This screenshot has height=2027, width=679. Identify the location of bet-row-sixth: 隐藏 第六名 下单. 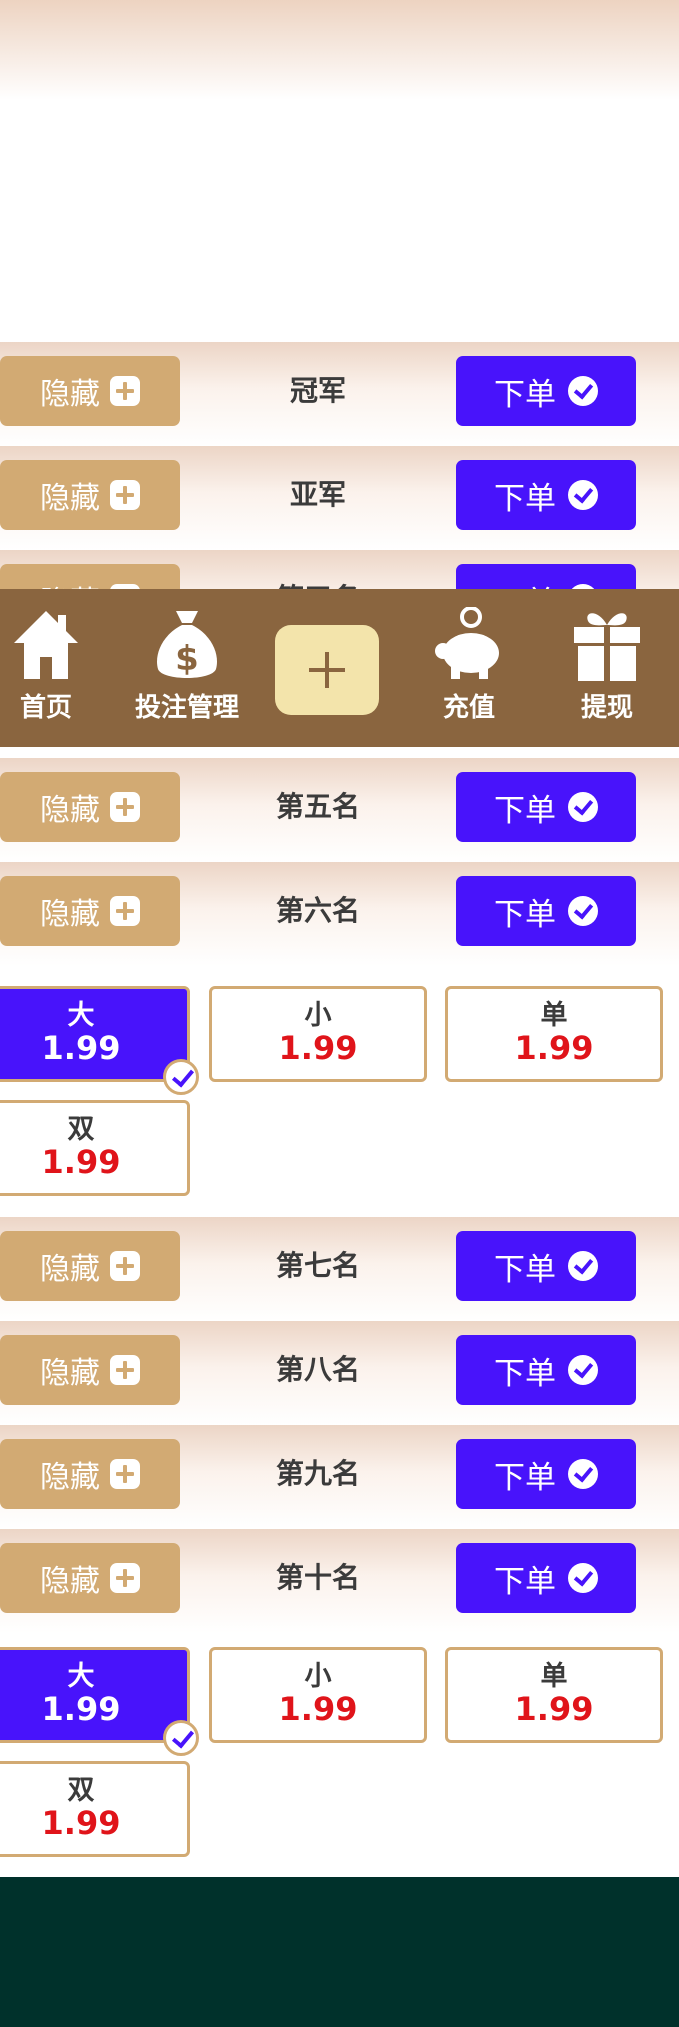
(339, 914).